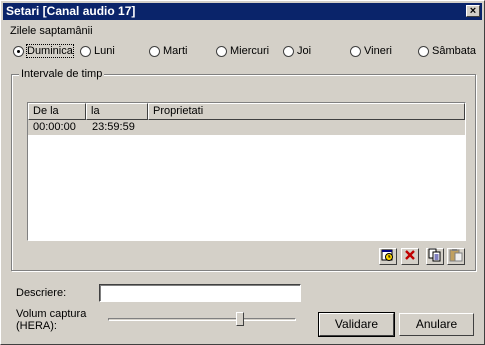  Describe the element at coordinates (304, 51) in the screenshot. I see `radio-label: Joi` at that location.